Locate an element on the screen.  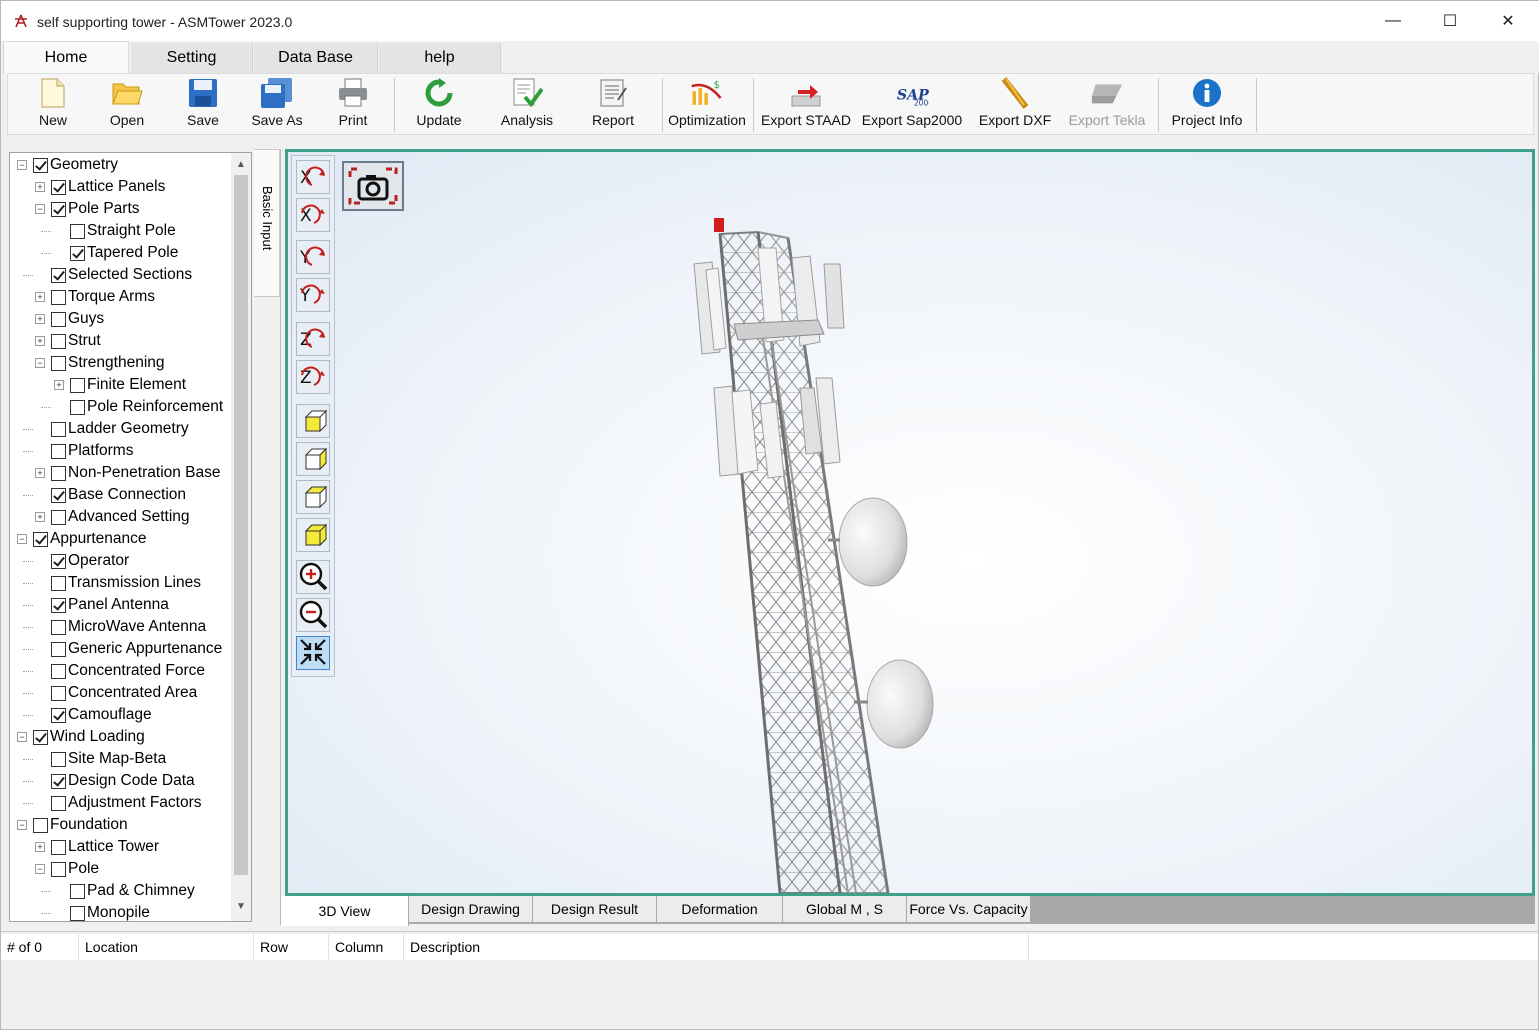
tree-item: Lattice Panels is located at coordinates (108, 187).